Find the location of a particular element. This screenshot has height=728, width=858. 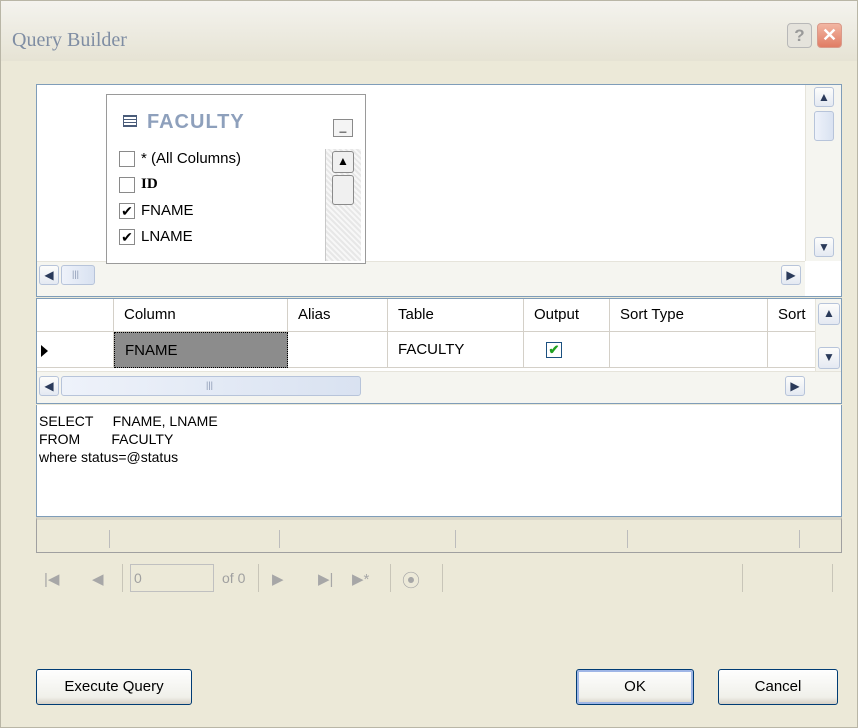

column-label: * (All Columns) is located at coordinates (191, 158).